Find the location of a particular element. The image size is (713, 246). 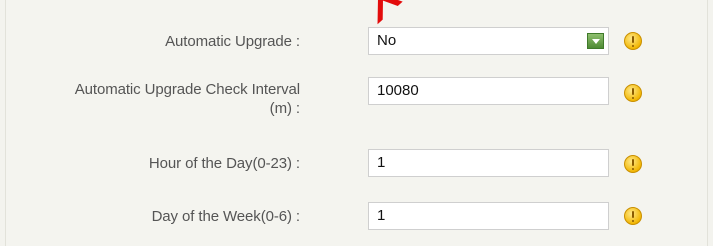

day-of-week-input: 1 is located at coordinates (488, 216).